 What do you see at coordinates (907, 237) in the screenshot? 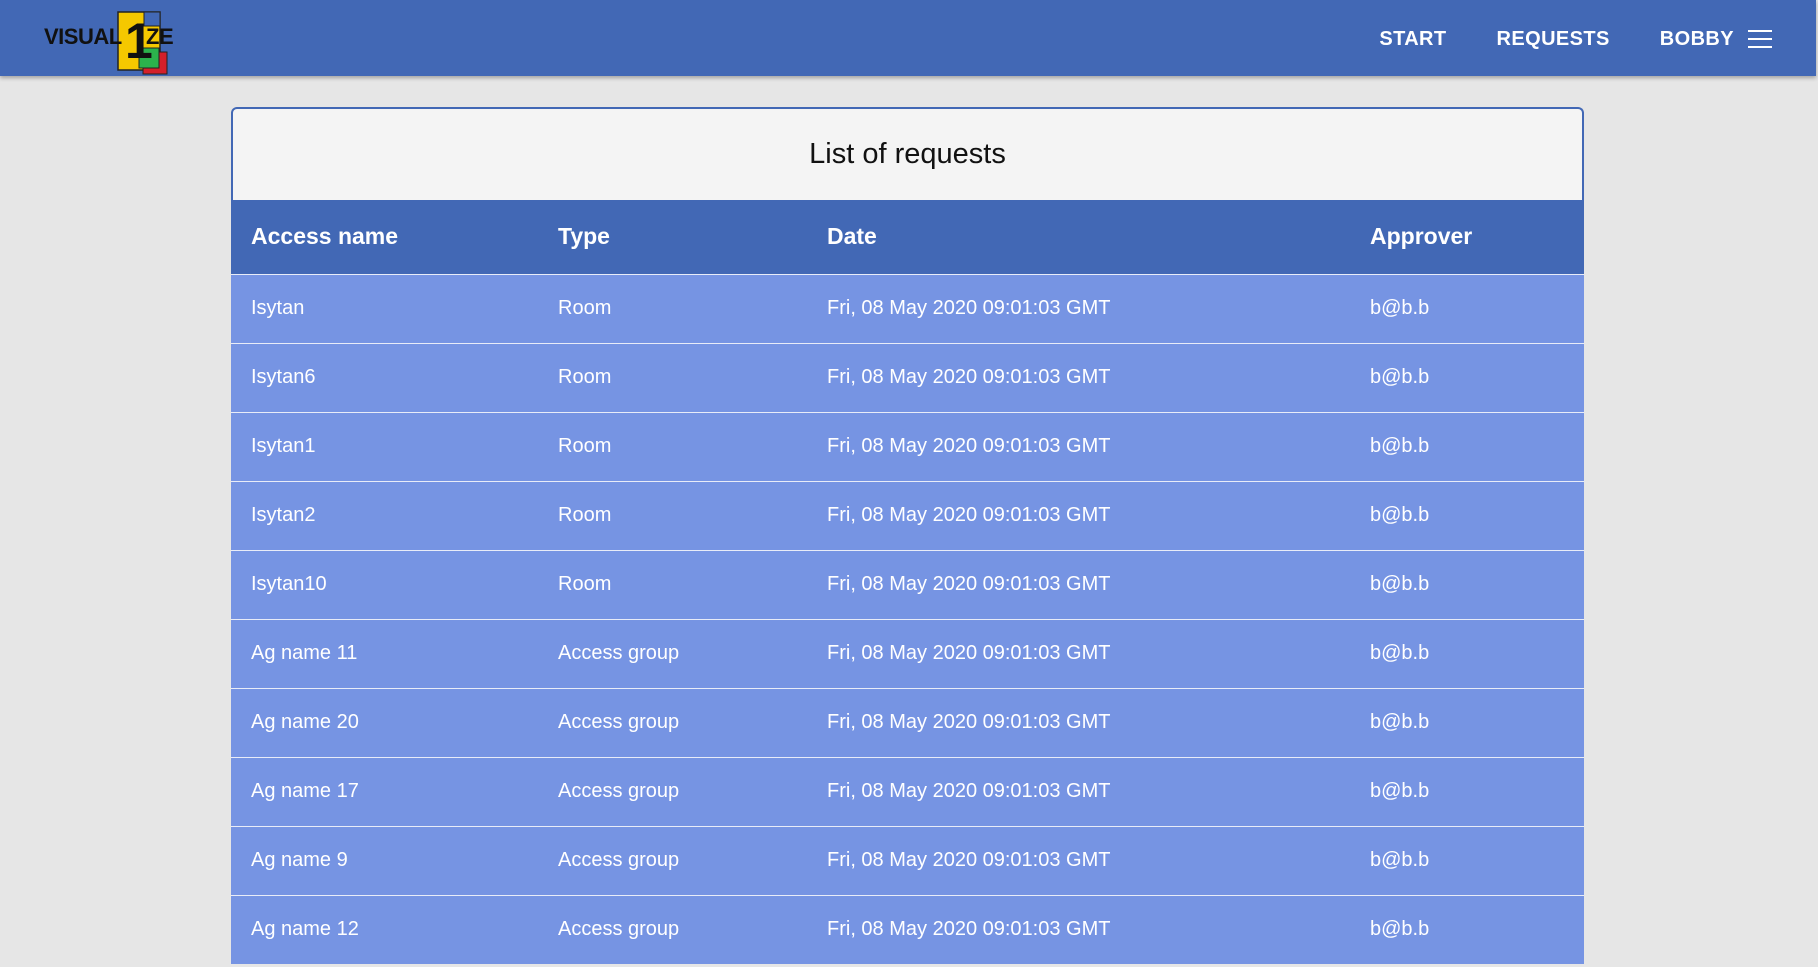
I see `table-header-row: Access name Type Date Approver` at bounding box center [907, 237].